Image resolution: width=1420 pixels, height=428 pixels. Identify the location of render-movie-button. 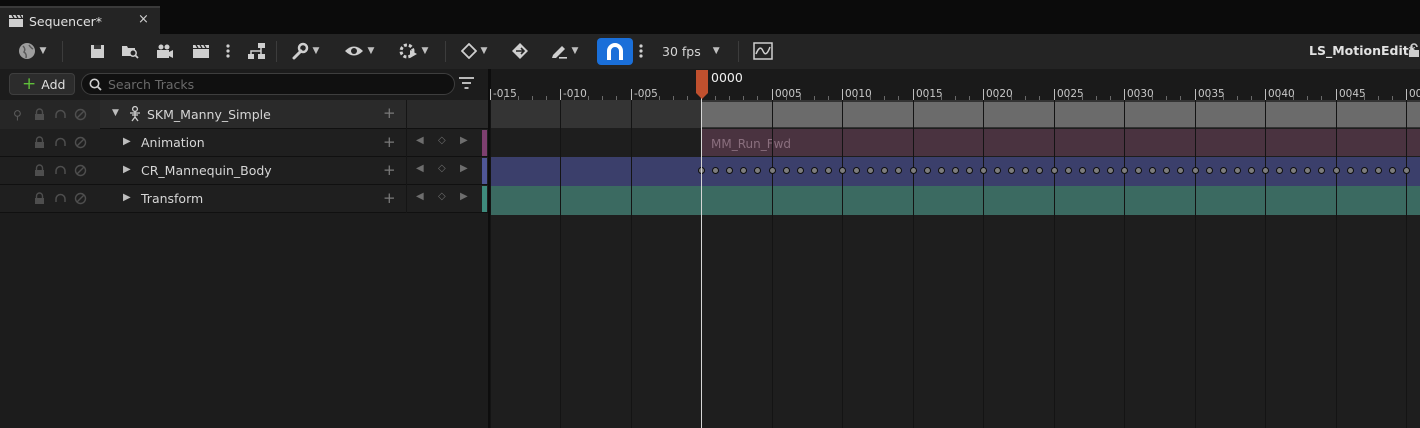
(201, 51).